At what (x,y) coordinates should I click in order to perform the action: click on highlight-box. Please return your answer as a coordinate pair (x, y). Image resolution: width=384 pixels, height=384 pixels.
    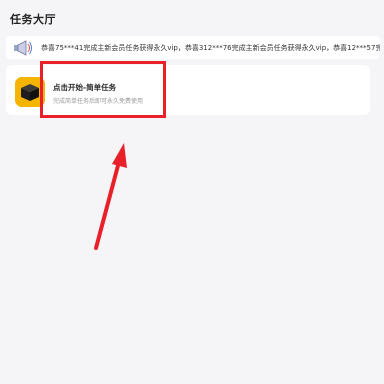
    Looking at the image, I should click on (103, 89).